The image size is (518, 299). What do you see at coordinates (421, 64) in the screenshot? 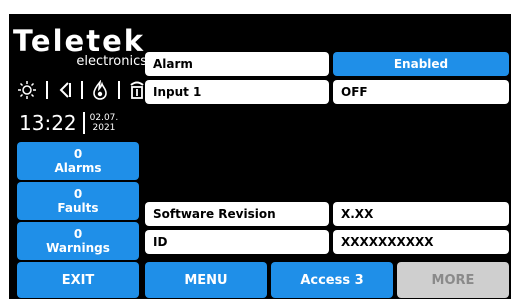
I see `row-alarm-value: Enabled` at bounding box center [421, 64].